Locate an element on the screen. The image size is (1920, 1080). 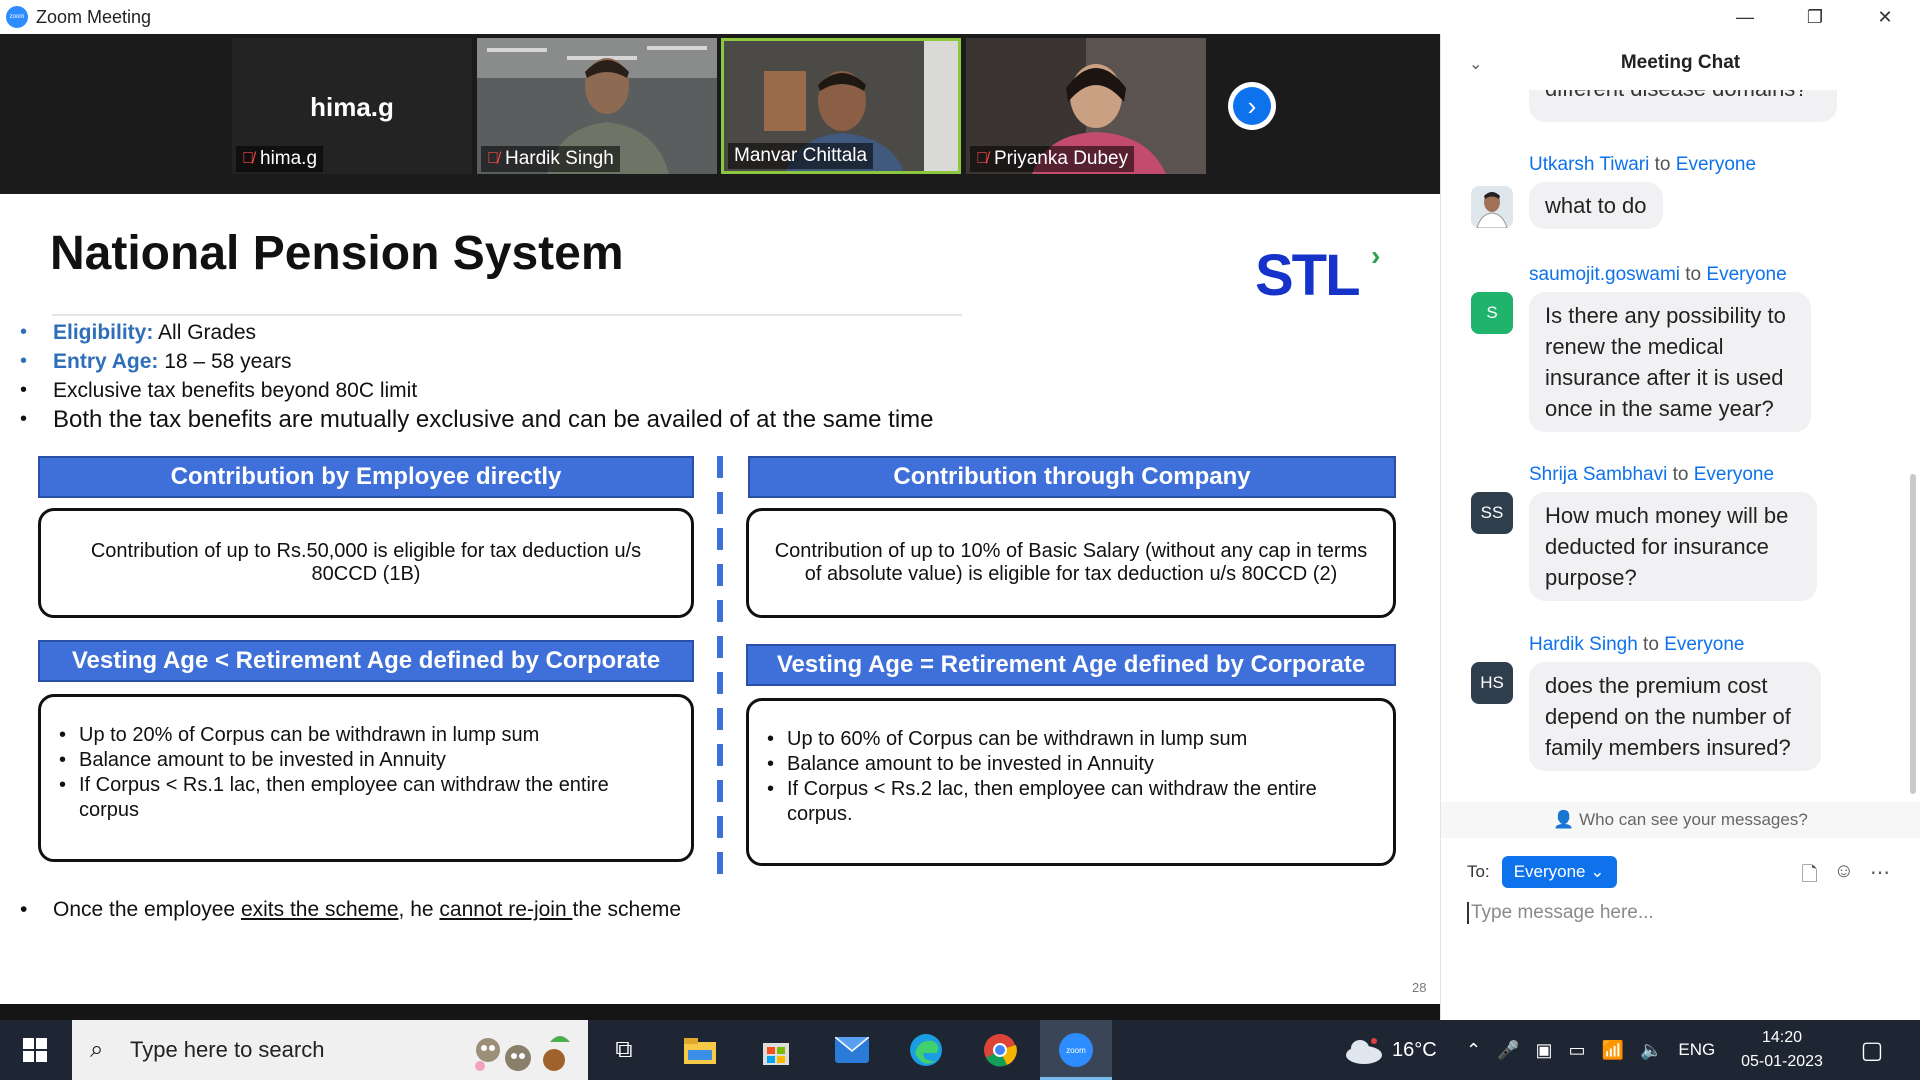
start-button is located at coordinates (35, 1050).